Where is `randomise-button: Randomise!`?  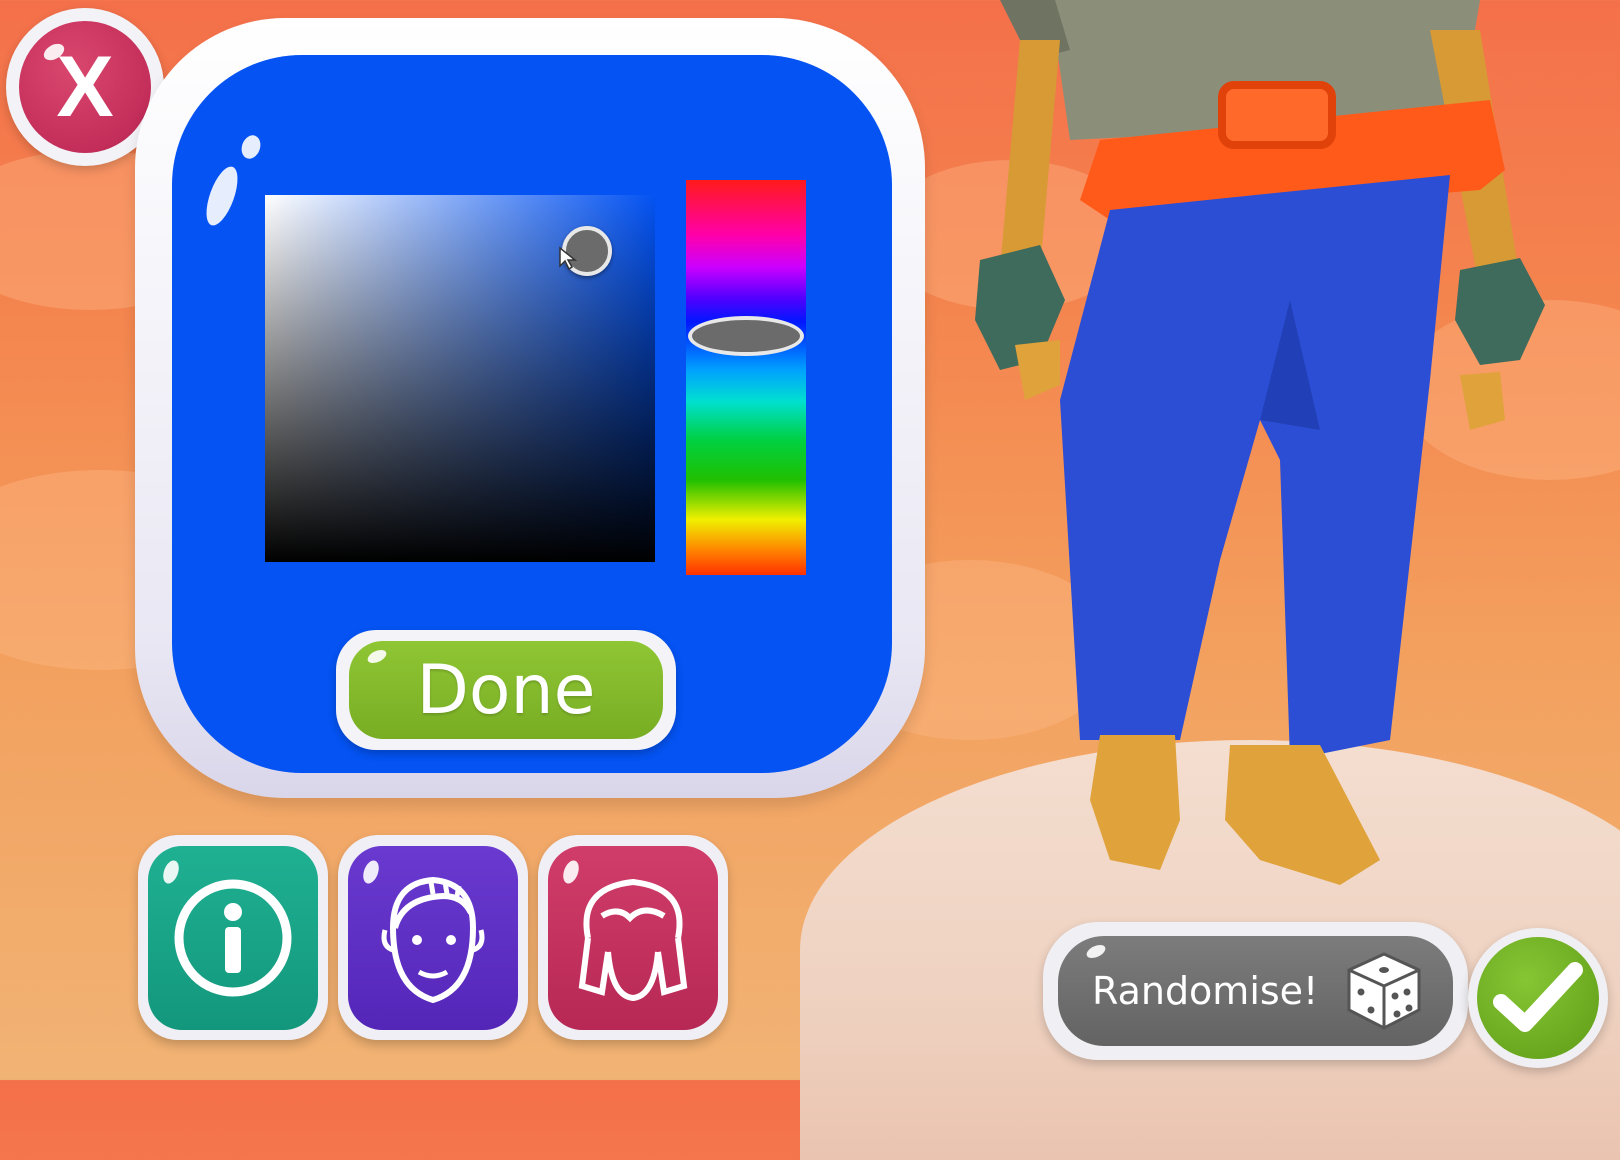
randomise-button: Randomise! is located at coordinates (1255, 991).